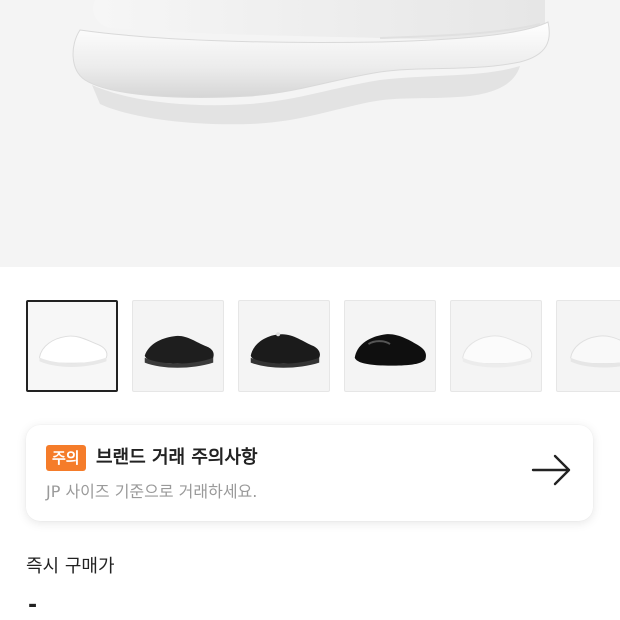 Image resolution: width=620 pixels, height=620 pixels. I want to click on notice-badge: 주의, so click(66, 458).